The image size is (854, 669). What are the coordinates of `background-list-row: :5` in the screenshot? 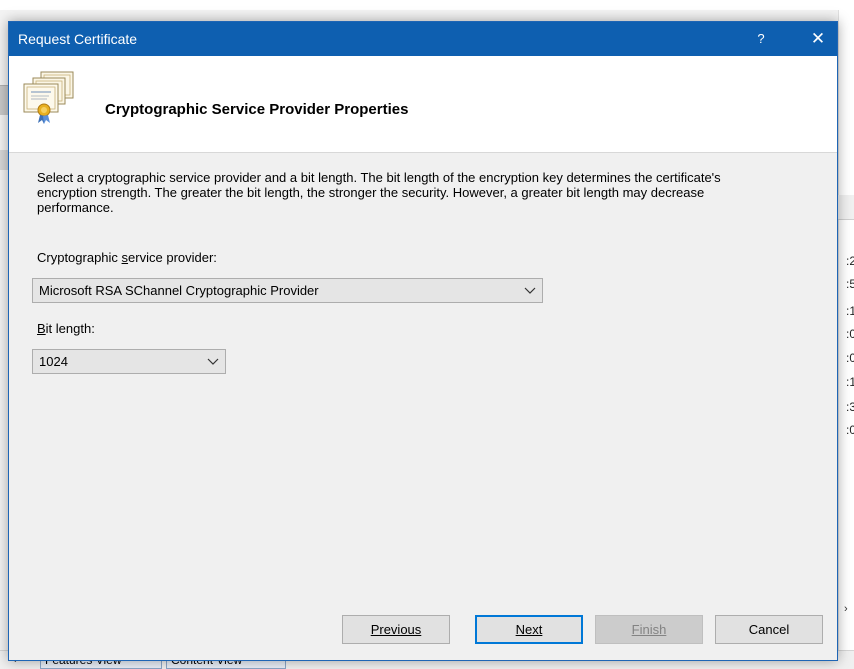 It's located at (850, 284).